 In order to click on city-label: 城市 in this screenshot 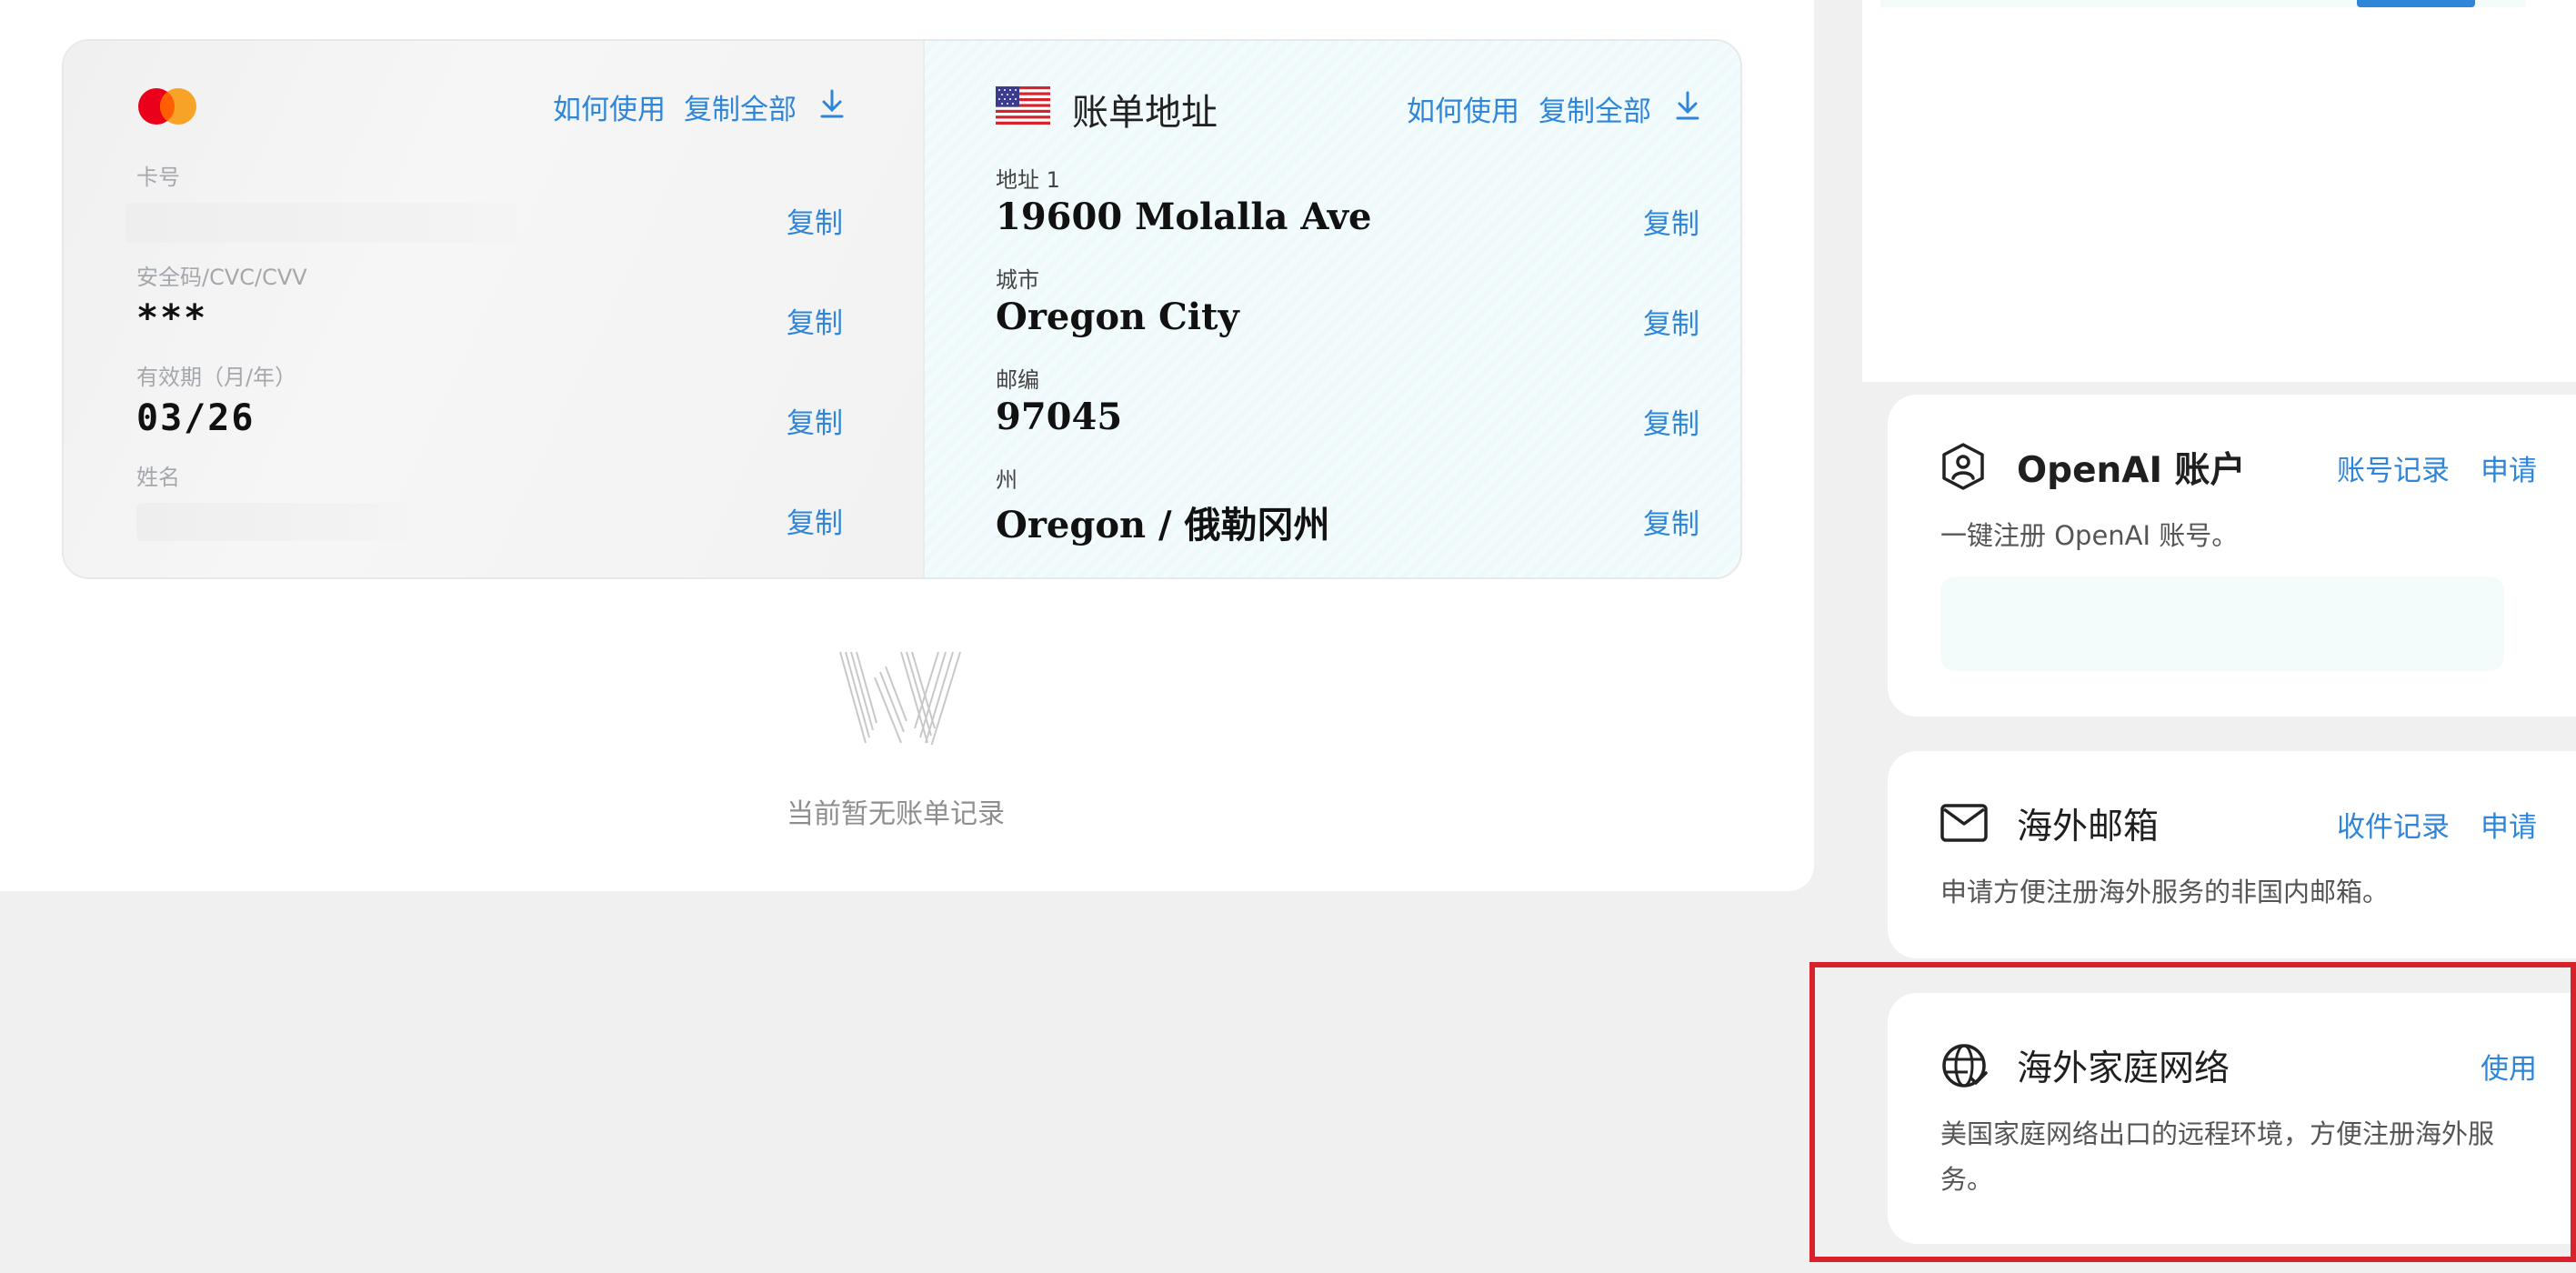, I will do `click(1017, 280)`.